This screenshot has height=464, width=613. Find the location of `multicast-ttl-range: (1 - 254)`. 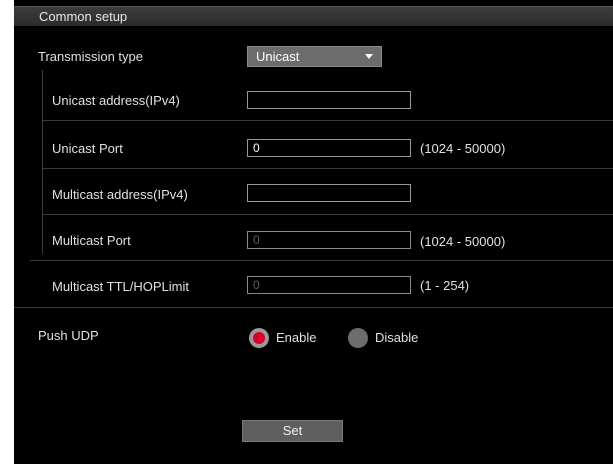

multicast-ttl-range: (1 - 254) is located at coordinates (445, 285).